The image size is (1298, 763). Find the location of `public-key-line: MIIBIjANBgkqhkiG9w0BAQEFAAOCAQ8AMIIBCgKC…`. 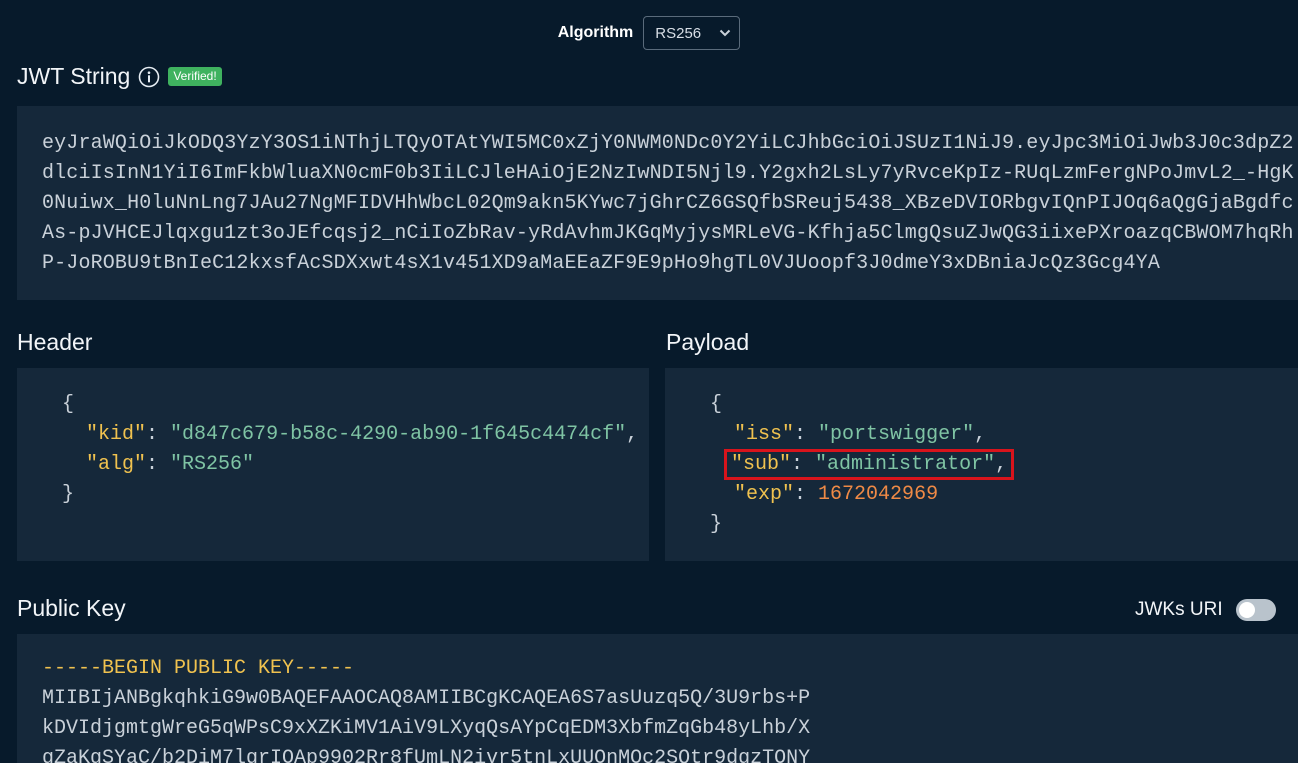

public-key-line: MIIBIjANBgkqhkiG9w0BAQEFAAOCAQ8AMIIBCgKC… is located at coordinates (426, 698).